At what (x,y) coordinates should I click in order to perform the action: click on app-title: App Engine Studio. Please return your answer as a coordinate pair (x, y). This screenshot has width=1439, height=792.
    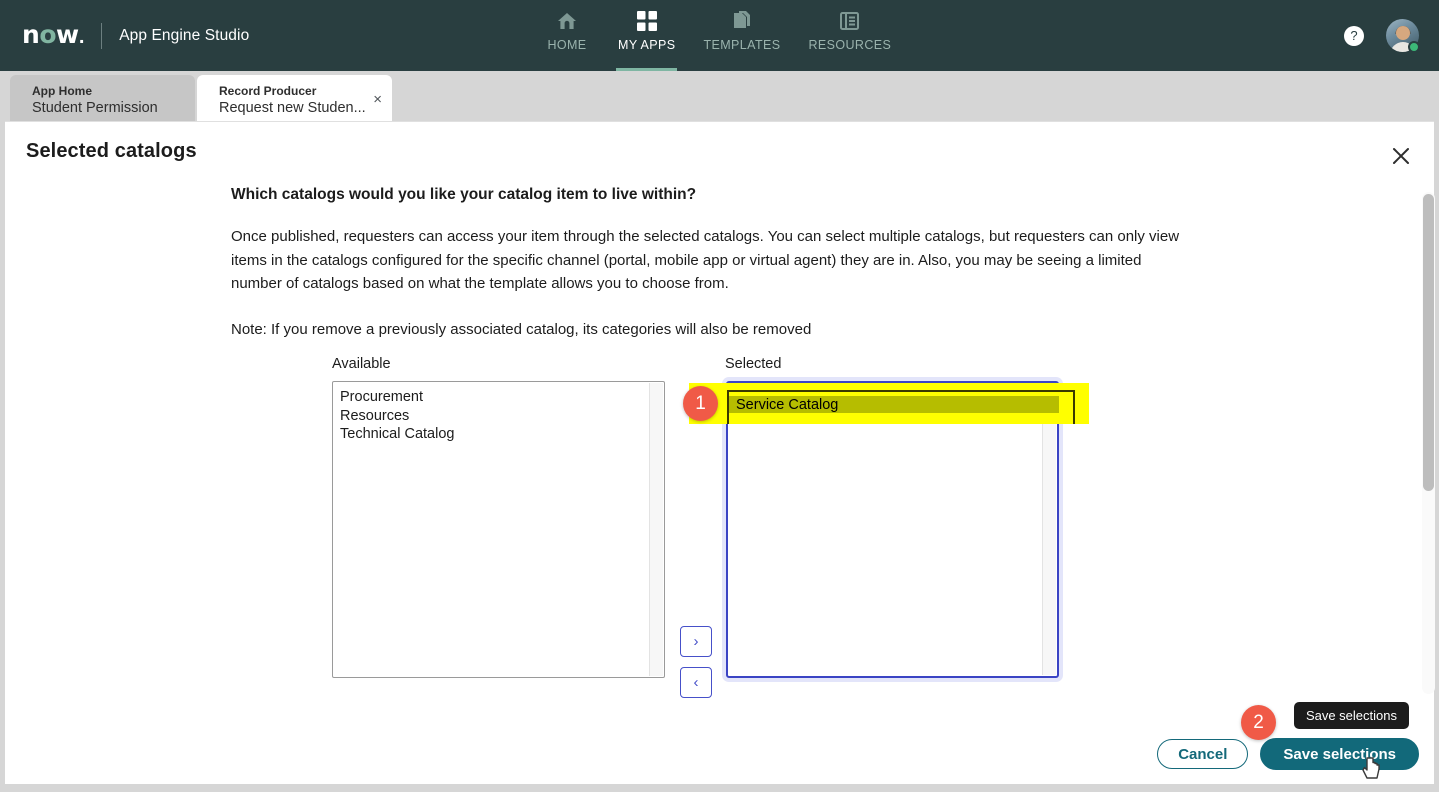
    Looking at the image, I should click on (184, 35).